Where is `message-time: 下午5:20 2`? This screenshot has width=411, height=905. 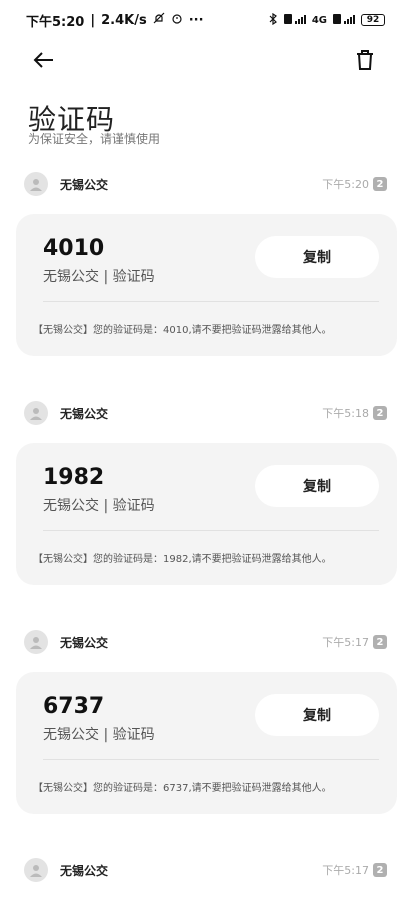
message-time: 下午5:20 2 is located at coordinates (354, 184).